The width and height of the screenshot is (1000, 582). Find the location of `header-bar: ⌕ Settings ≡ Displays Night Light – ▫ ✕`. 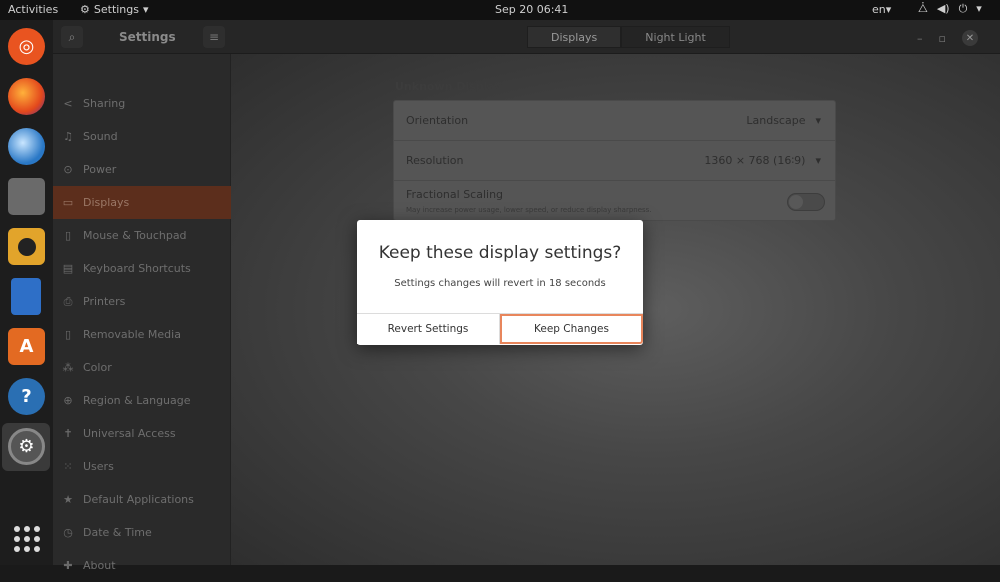

header-bar: ⌕ Settings ≡ Displays Night Light – ▫ ✕ is located at coordinates (526, 37).